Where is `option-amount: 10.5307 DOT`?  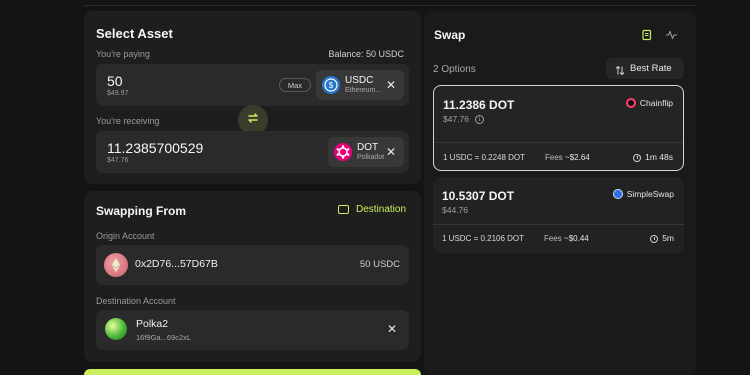
option-amount: 10.5307 DOT is located at coordinates (478, 196).